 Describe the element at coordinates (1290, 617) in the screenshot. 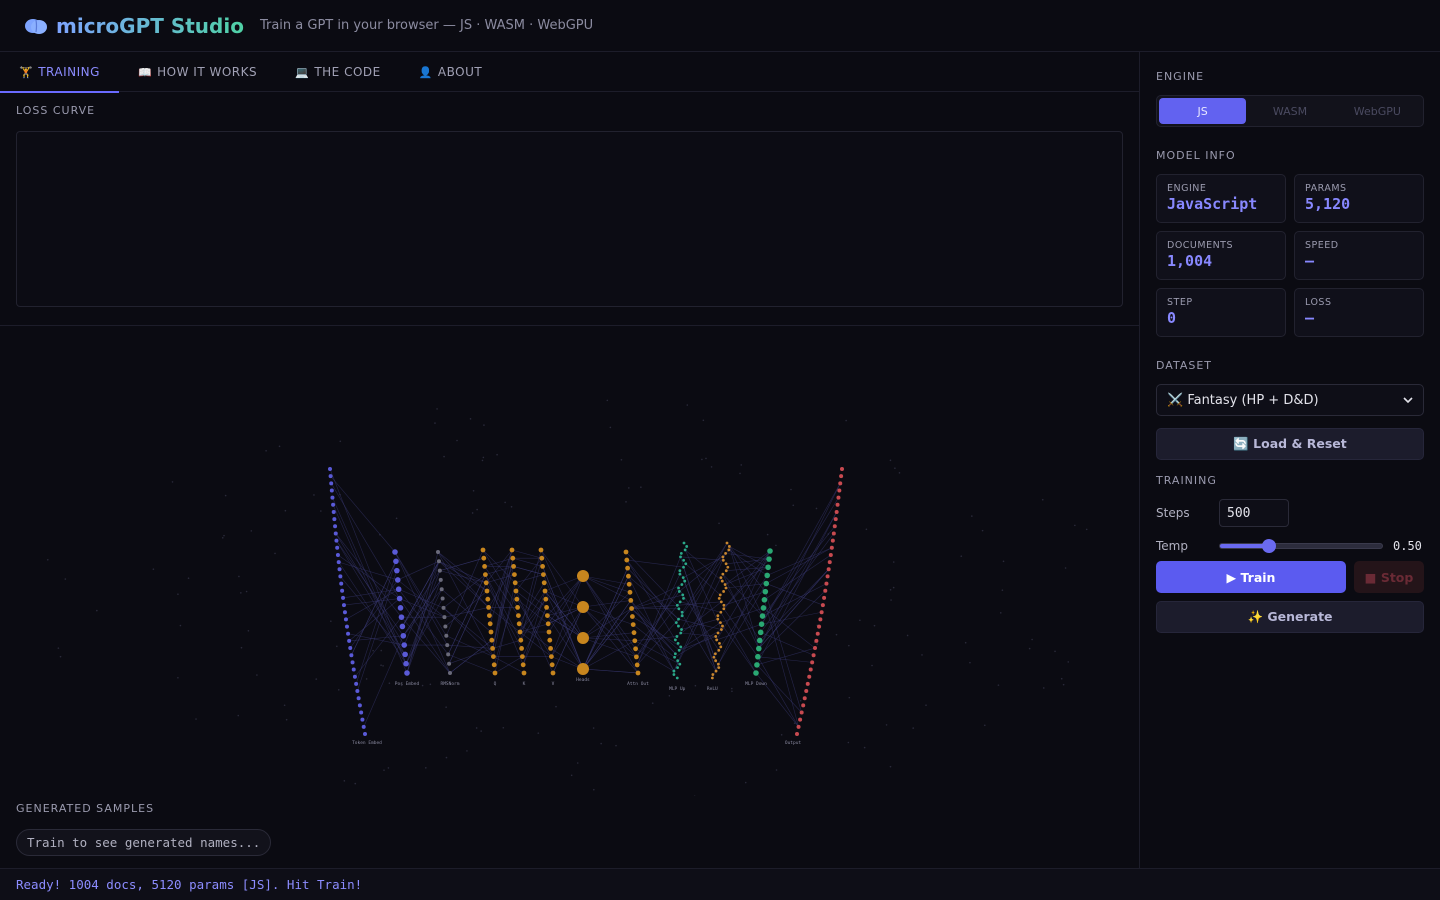

I see `generate-button: ✨ Generate` at that location.